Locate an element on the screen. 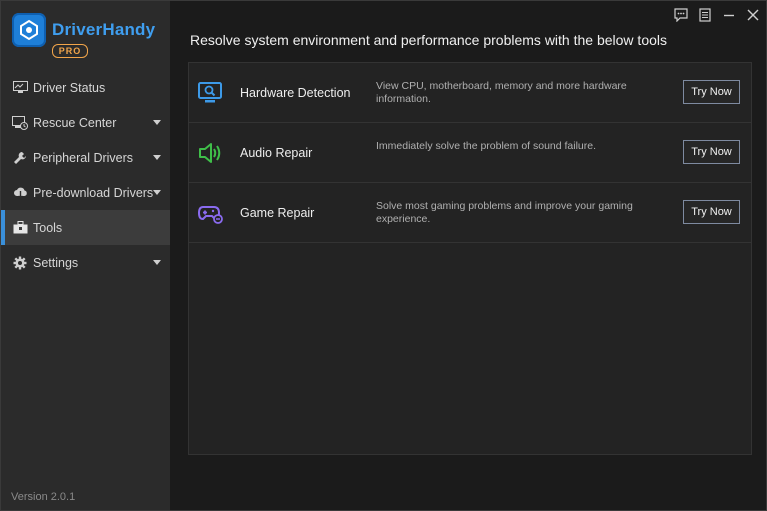  sidebar-item-tools: Tools is located at coordinates (85, 227).